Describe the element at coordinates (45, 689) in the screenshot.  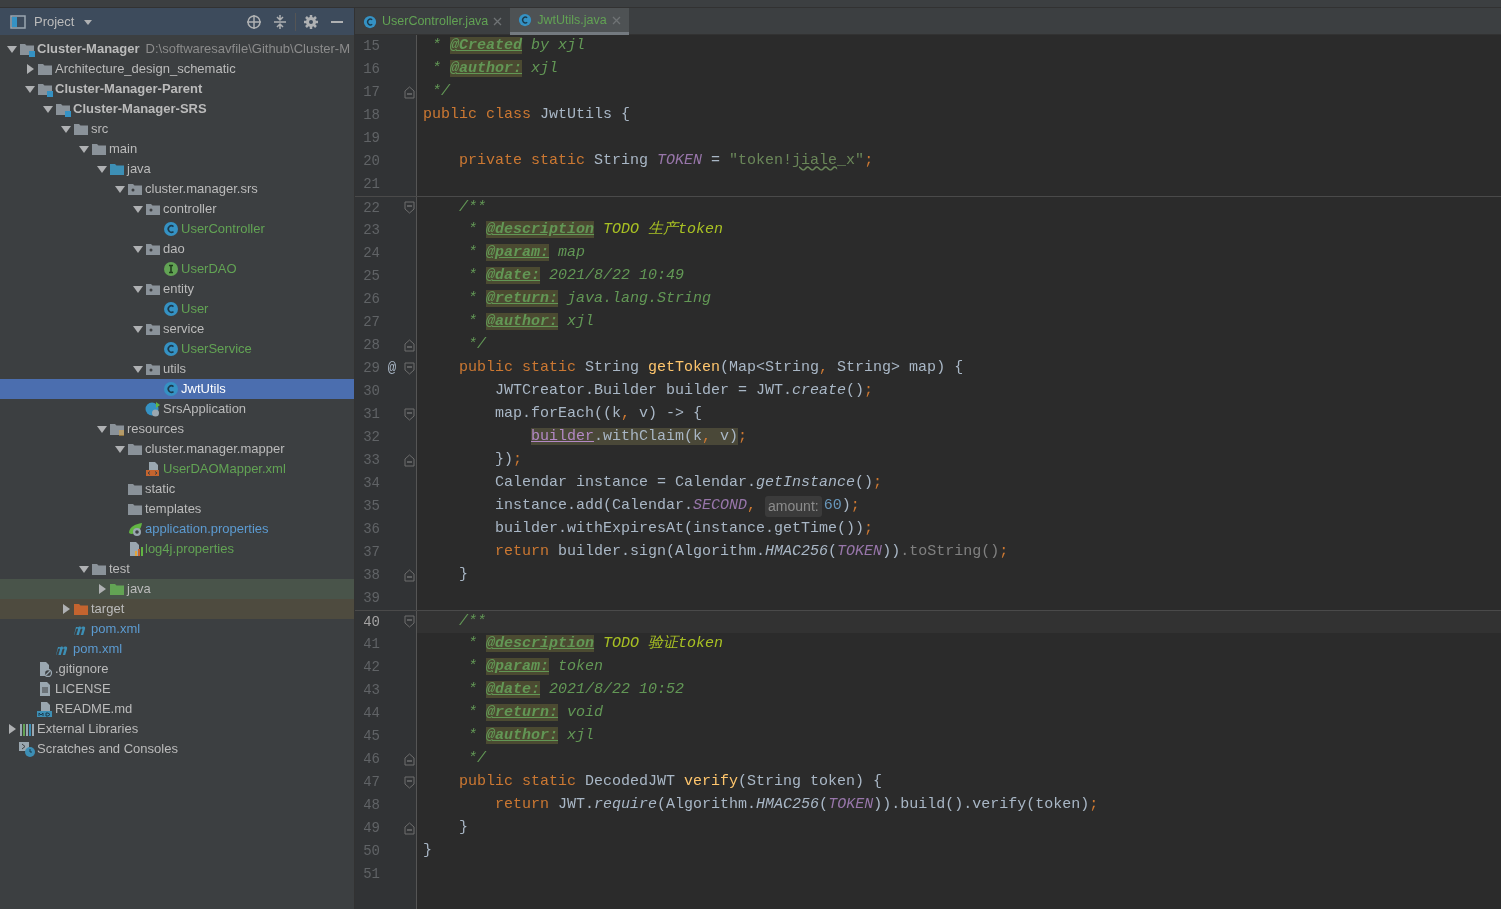
I see `text-file-icon` at that location.